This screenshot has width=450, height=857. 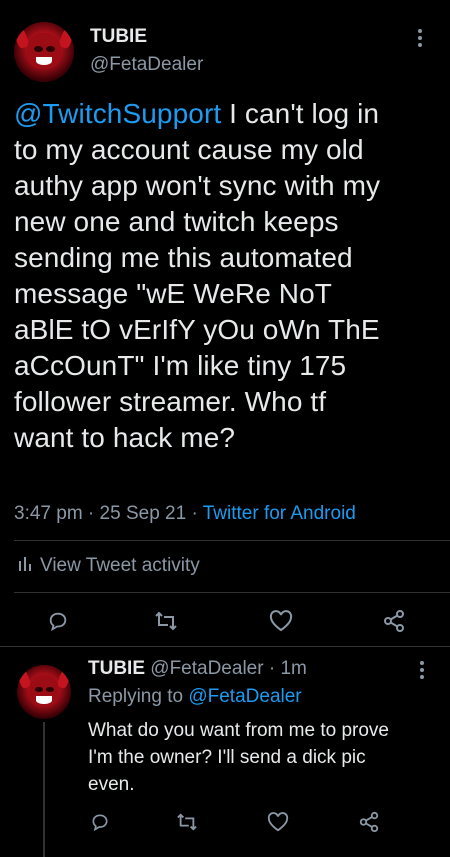 What do you see at coordinates (227, 757) in the screenshot?
I see `reply-line: I'm the owner? I'll send a dick pic` at bounding box center [227, 757].